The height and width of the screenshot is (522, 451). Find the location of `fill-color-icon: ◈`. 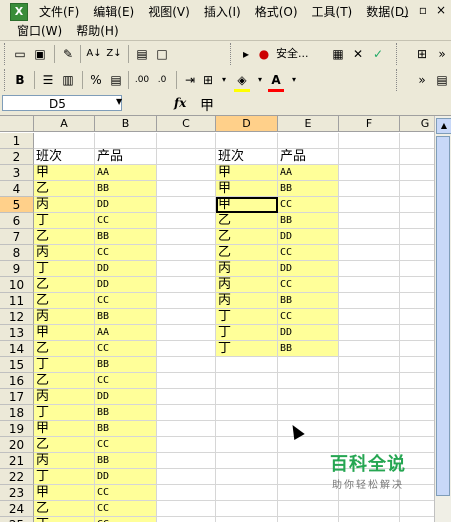

fill-color-icon: ◈ is located at coordinates (242, 81).